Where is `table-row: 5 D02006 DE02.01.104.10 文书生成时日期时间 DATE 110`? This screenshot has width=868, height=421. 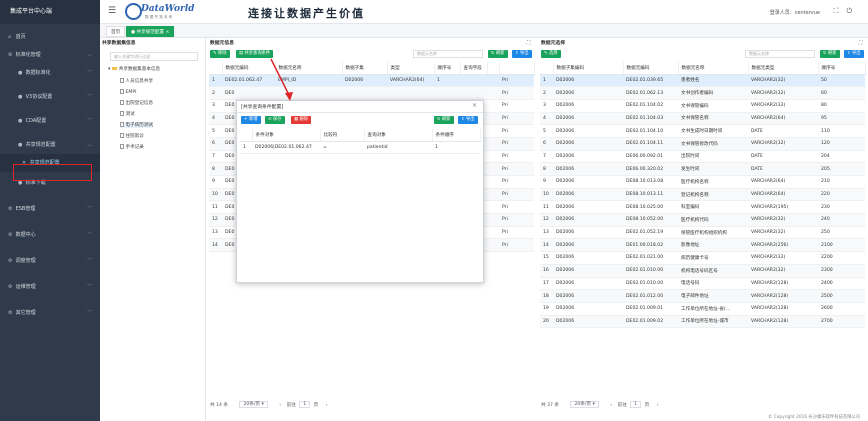 table-row: 5 D02006 DE02.01.104.10 文书生成时日期时间 DATE 110 is located at coordinates (702, 131).